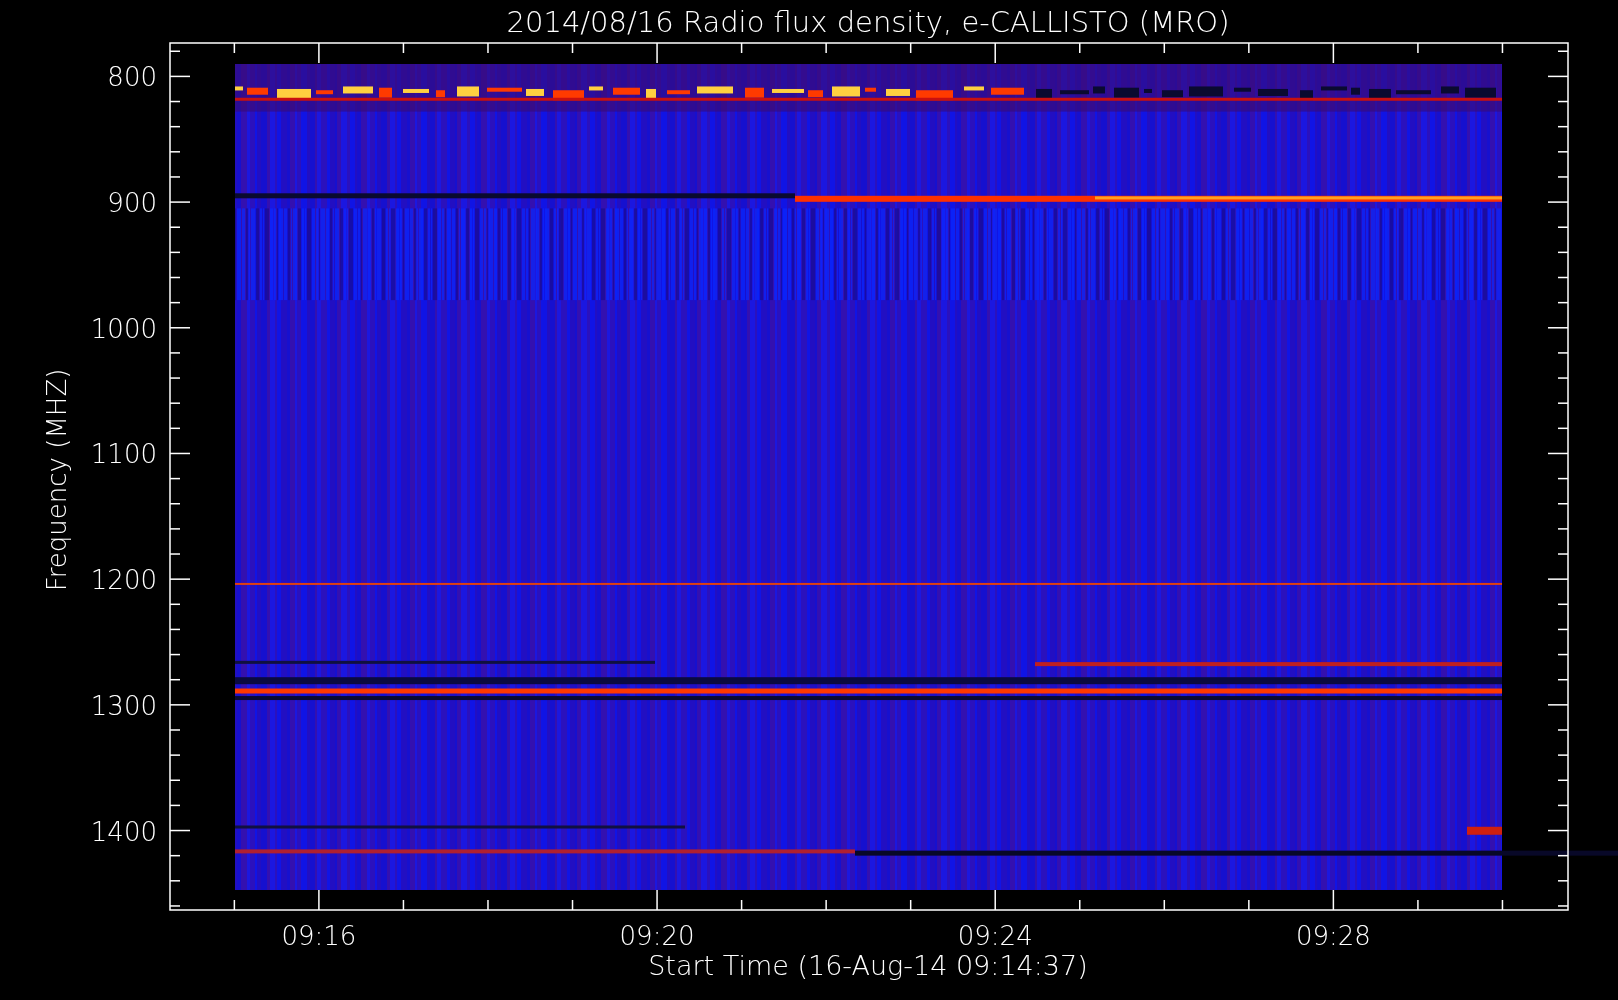  Describe the element at coordinates (1333, 936) in the screenshot. I see `tick-label: 09:28` at that location.